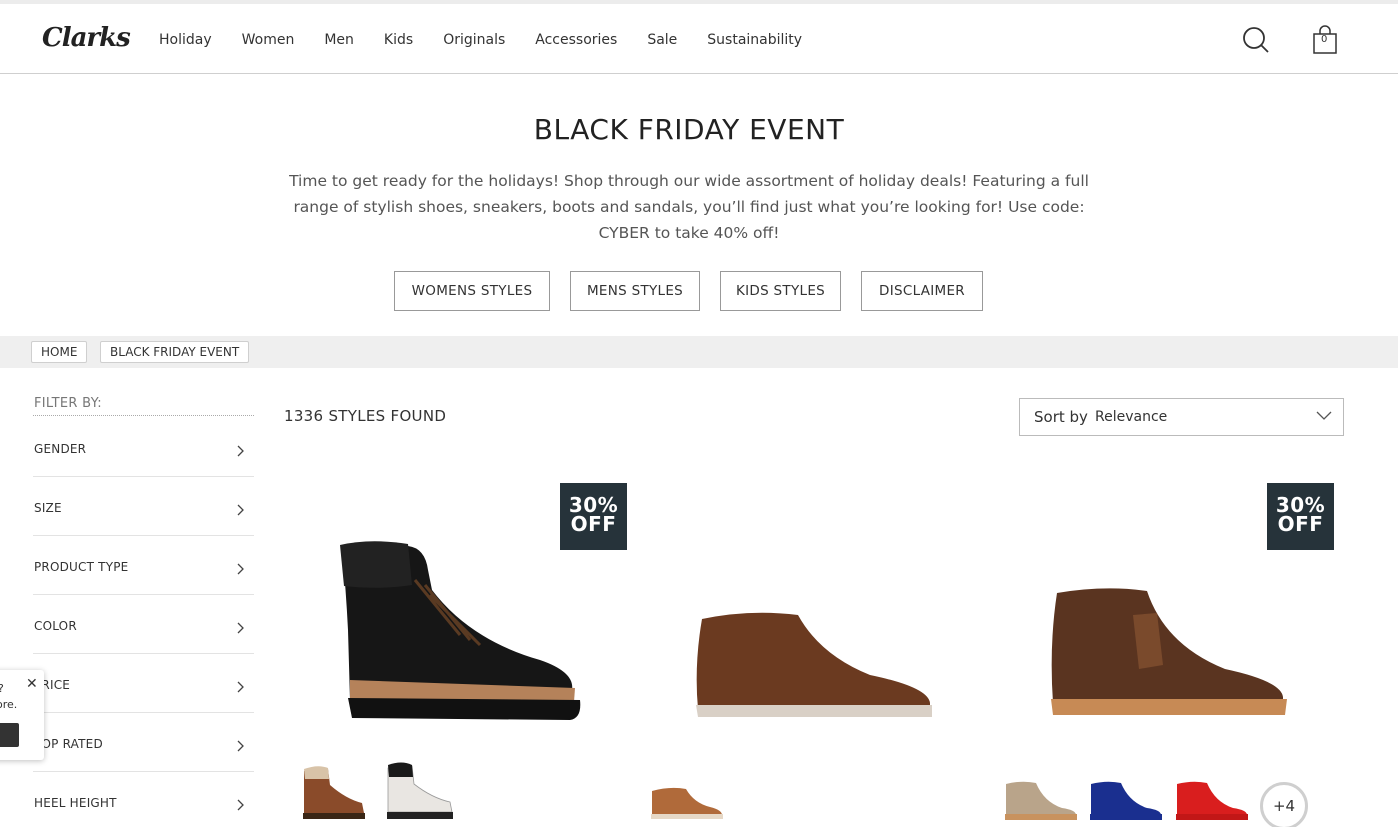 The image size is (1398, 827). What do you see at coordinates (339, 40) in the screenshot?
I see `nav-men: Men` at bounding box center [339, 40].